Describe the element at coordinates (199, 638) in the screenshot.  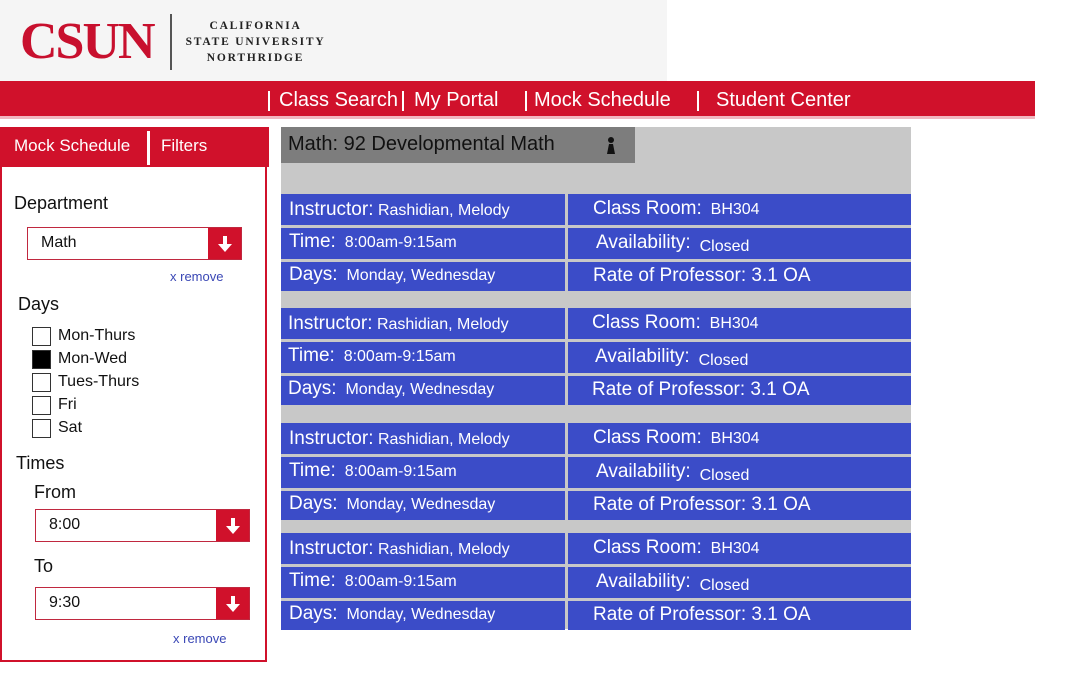
I see `time-remove-link: x remove` at that location.